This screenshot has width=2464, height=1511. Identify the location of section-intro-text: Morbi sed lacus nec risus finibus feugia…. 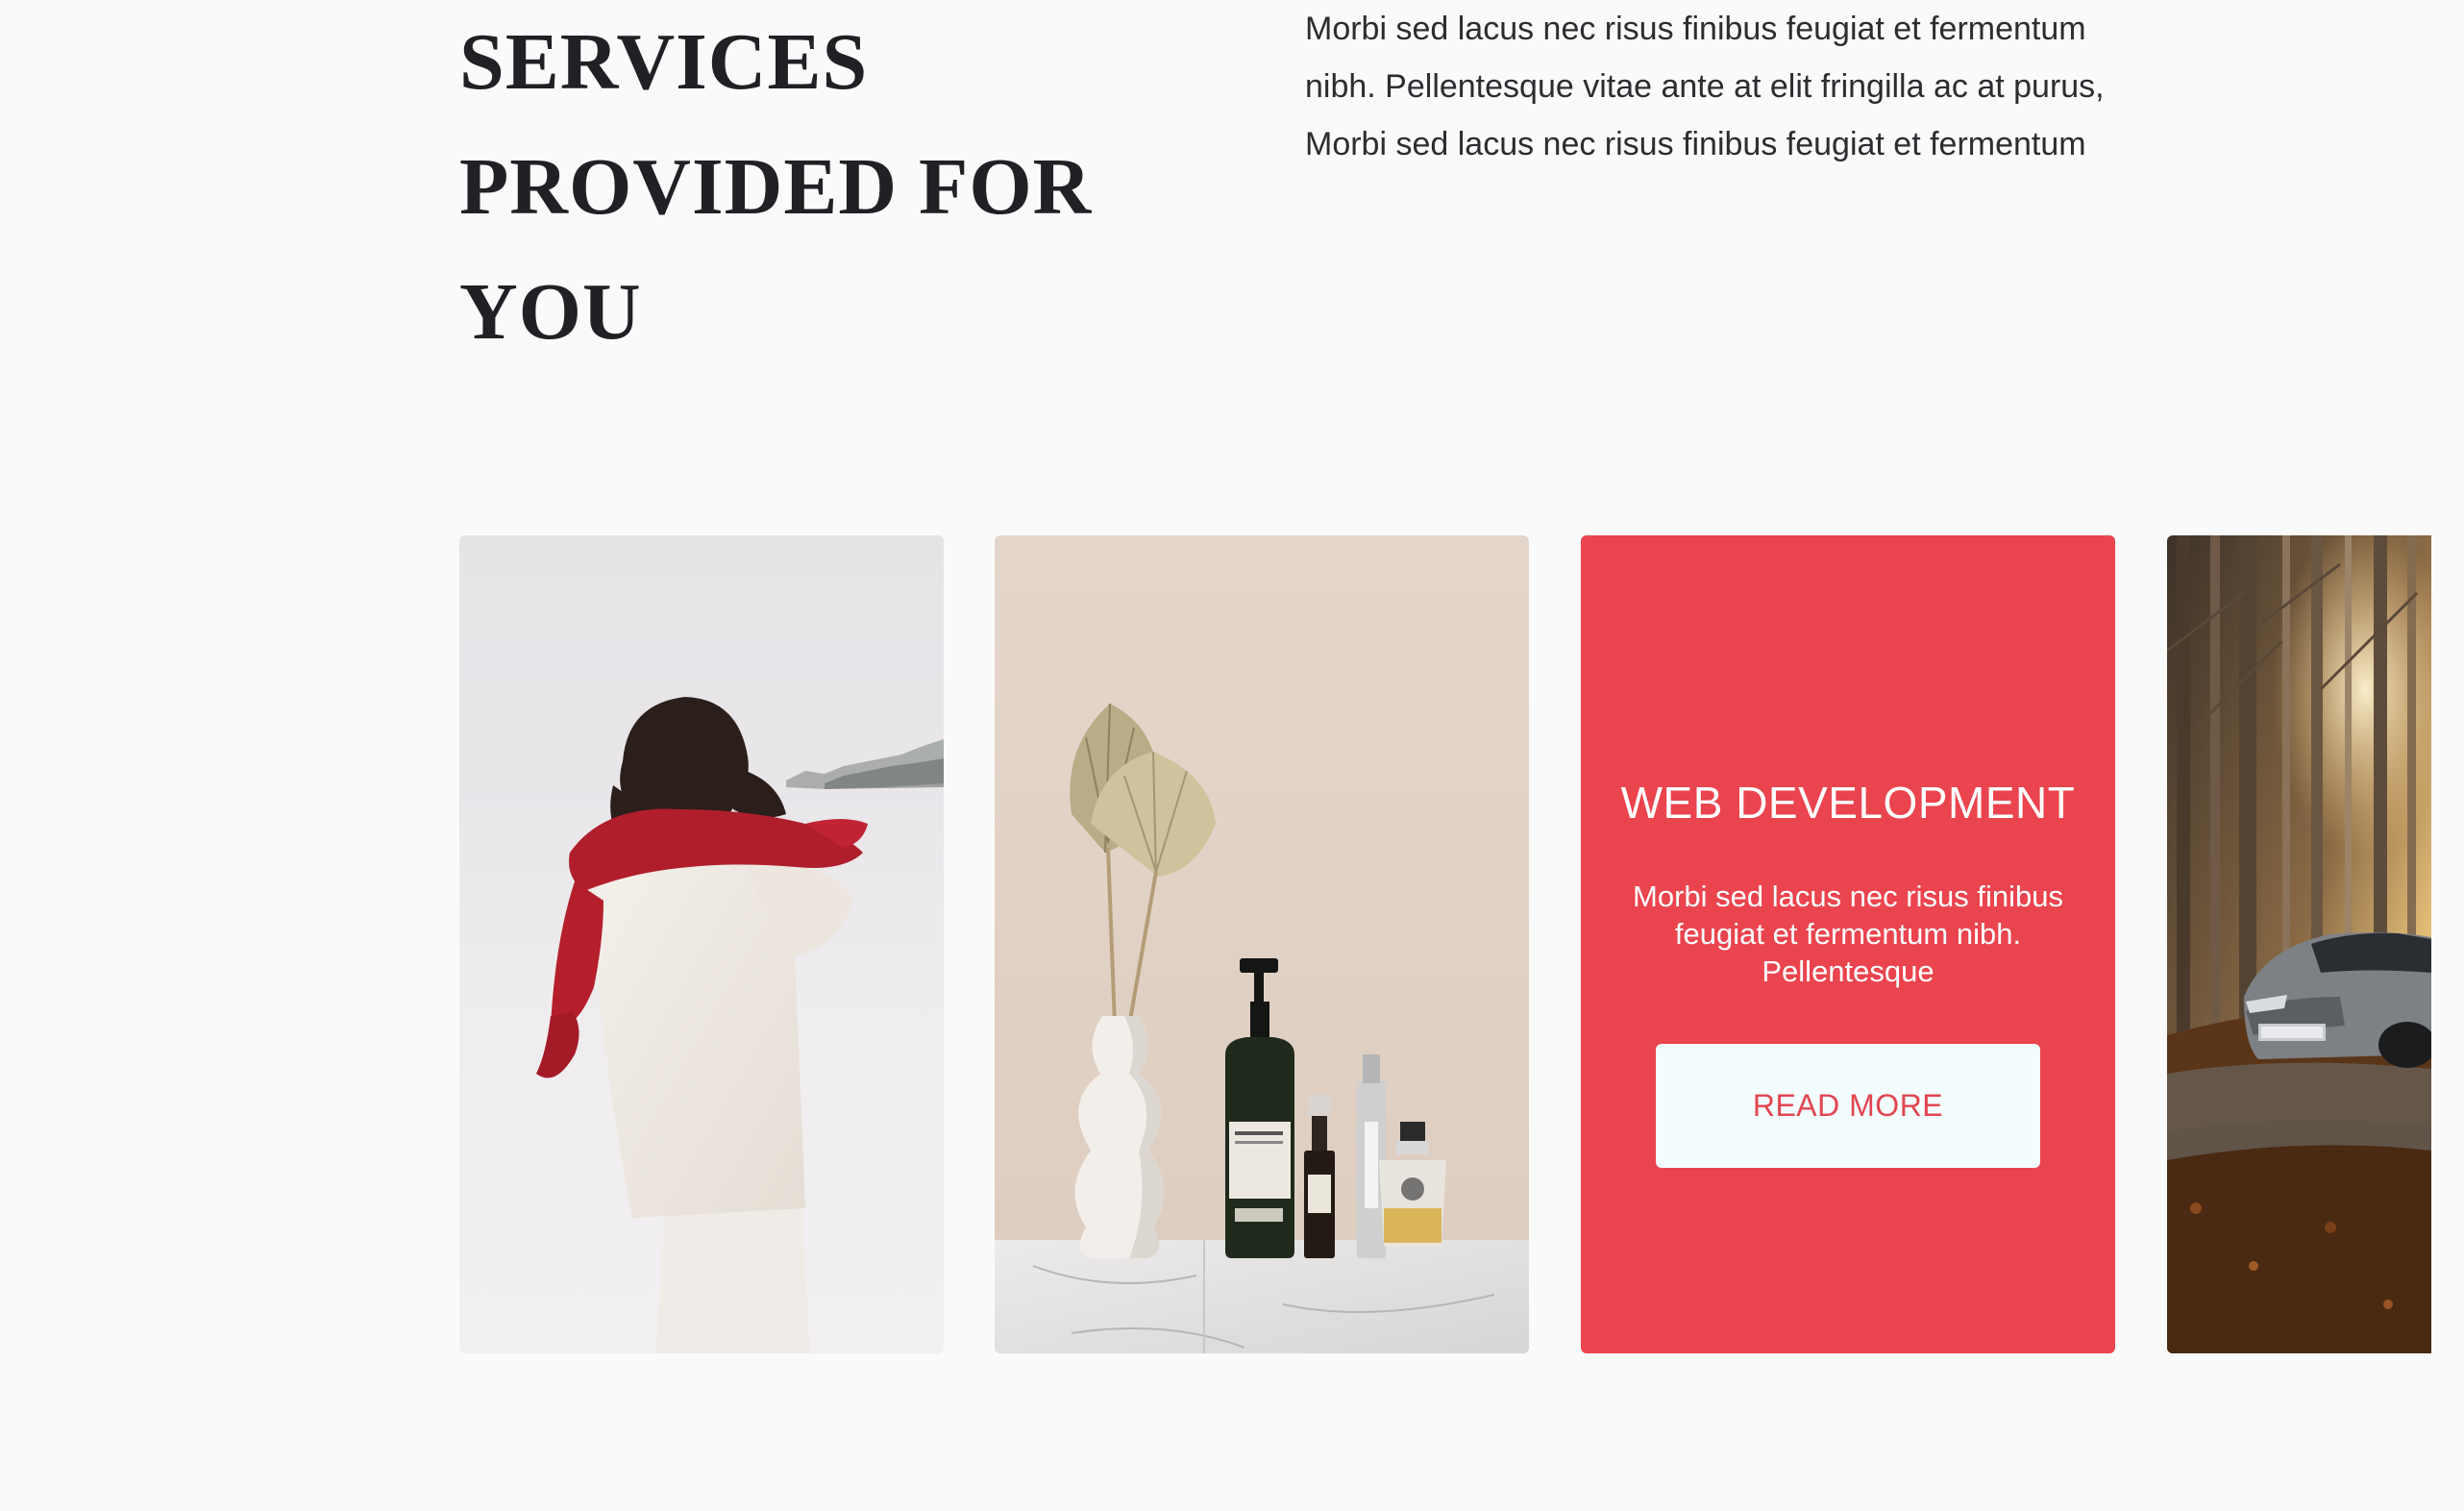
(1705, 86).